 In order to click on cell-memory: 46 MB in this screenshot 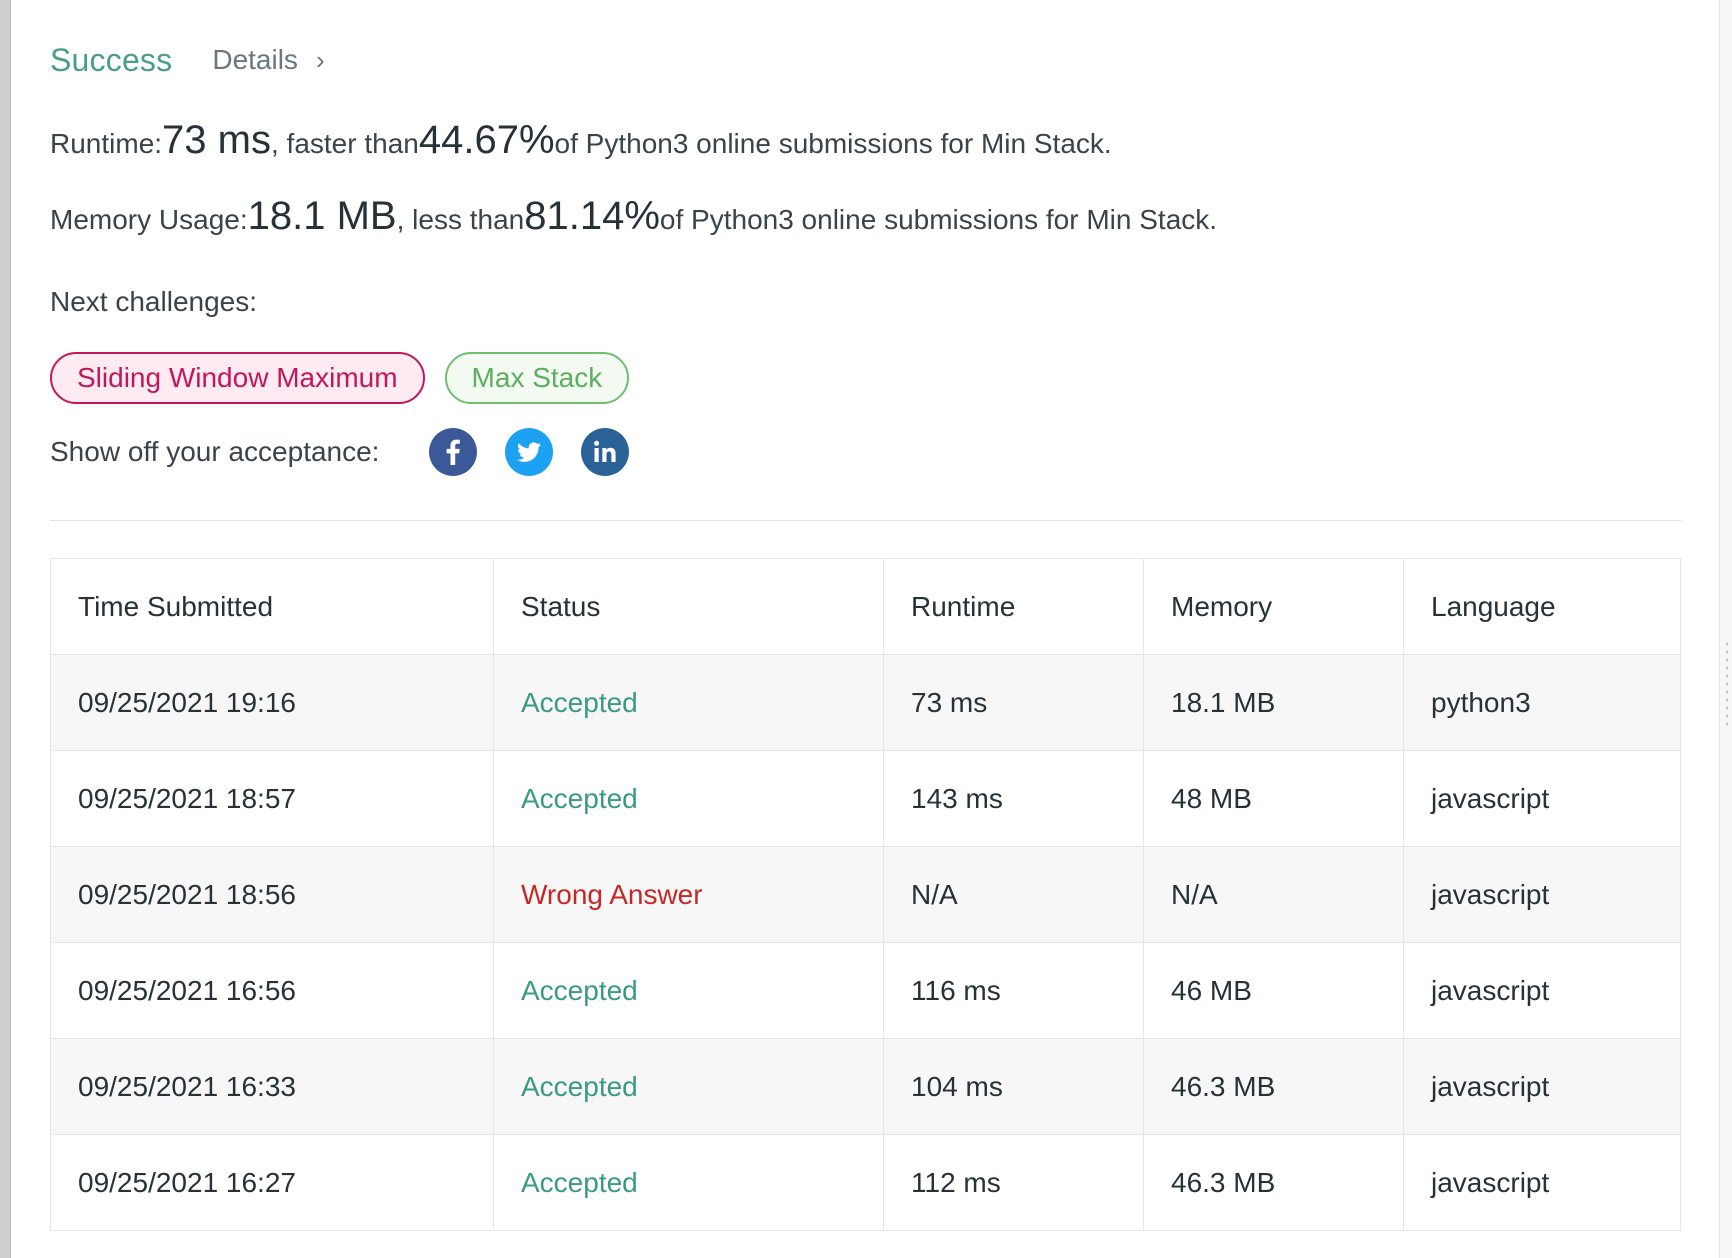, I will do `click(1273, 990)`.